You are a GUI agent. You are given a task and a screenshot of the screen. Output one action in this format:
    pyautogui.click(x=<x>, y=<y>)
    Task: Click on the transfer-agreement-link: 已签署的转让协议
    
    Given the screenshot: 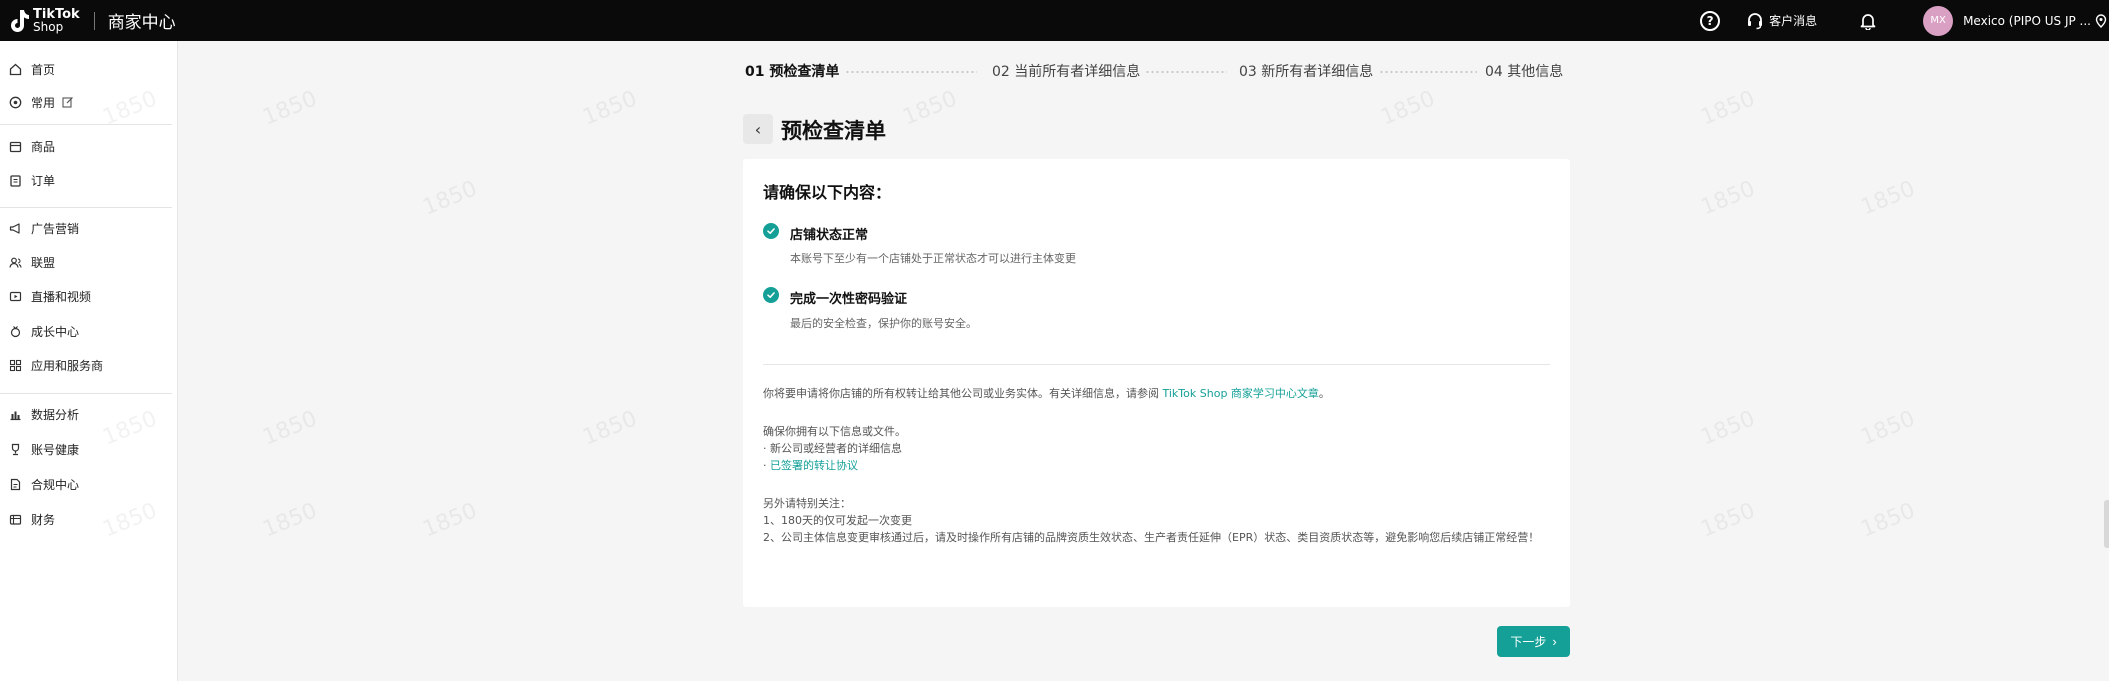 What is the action you would take?
    pyautogui.click(x=814, y=465)
    